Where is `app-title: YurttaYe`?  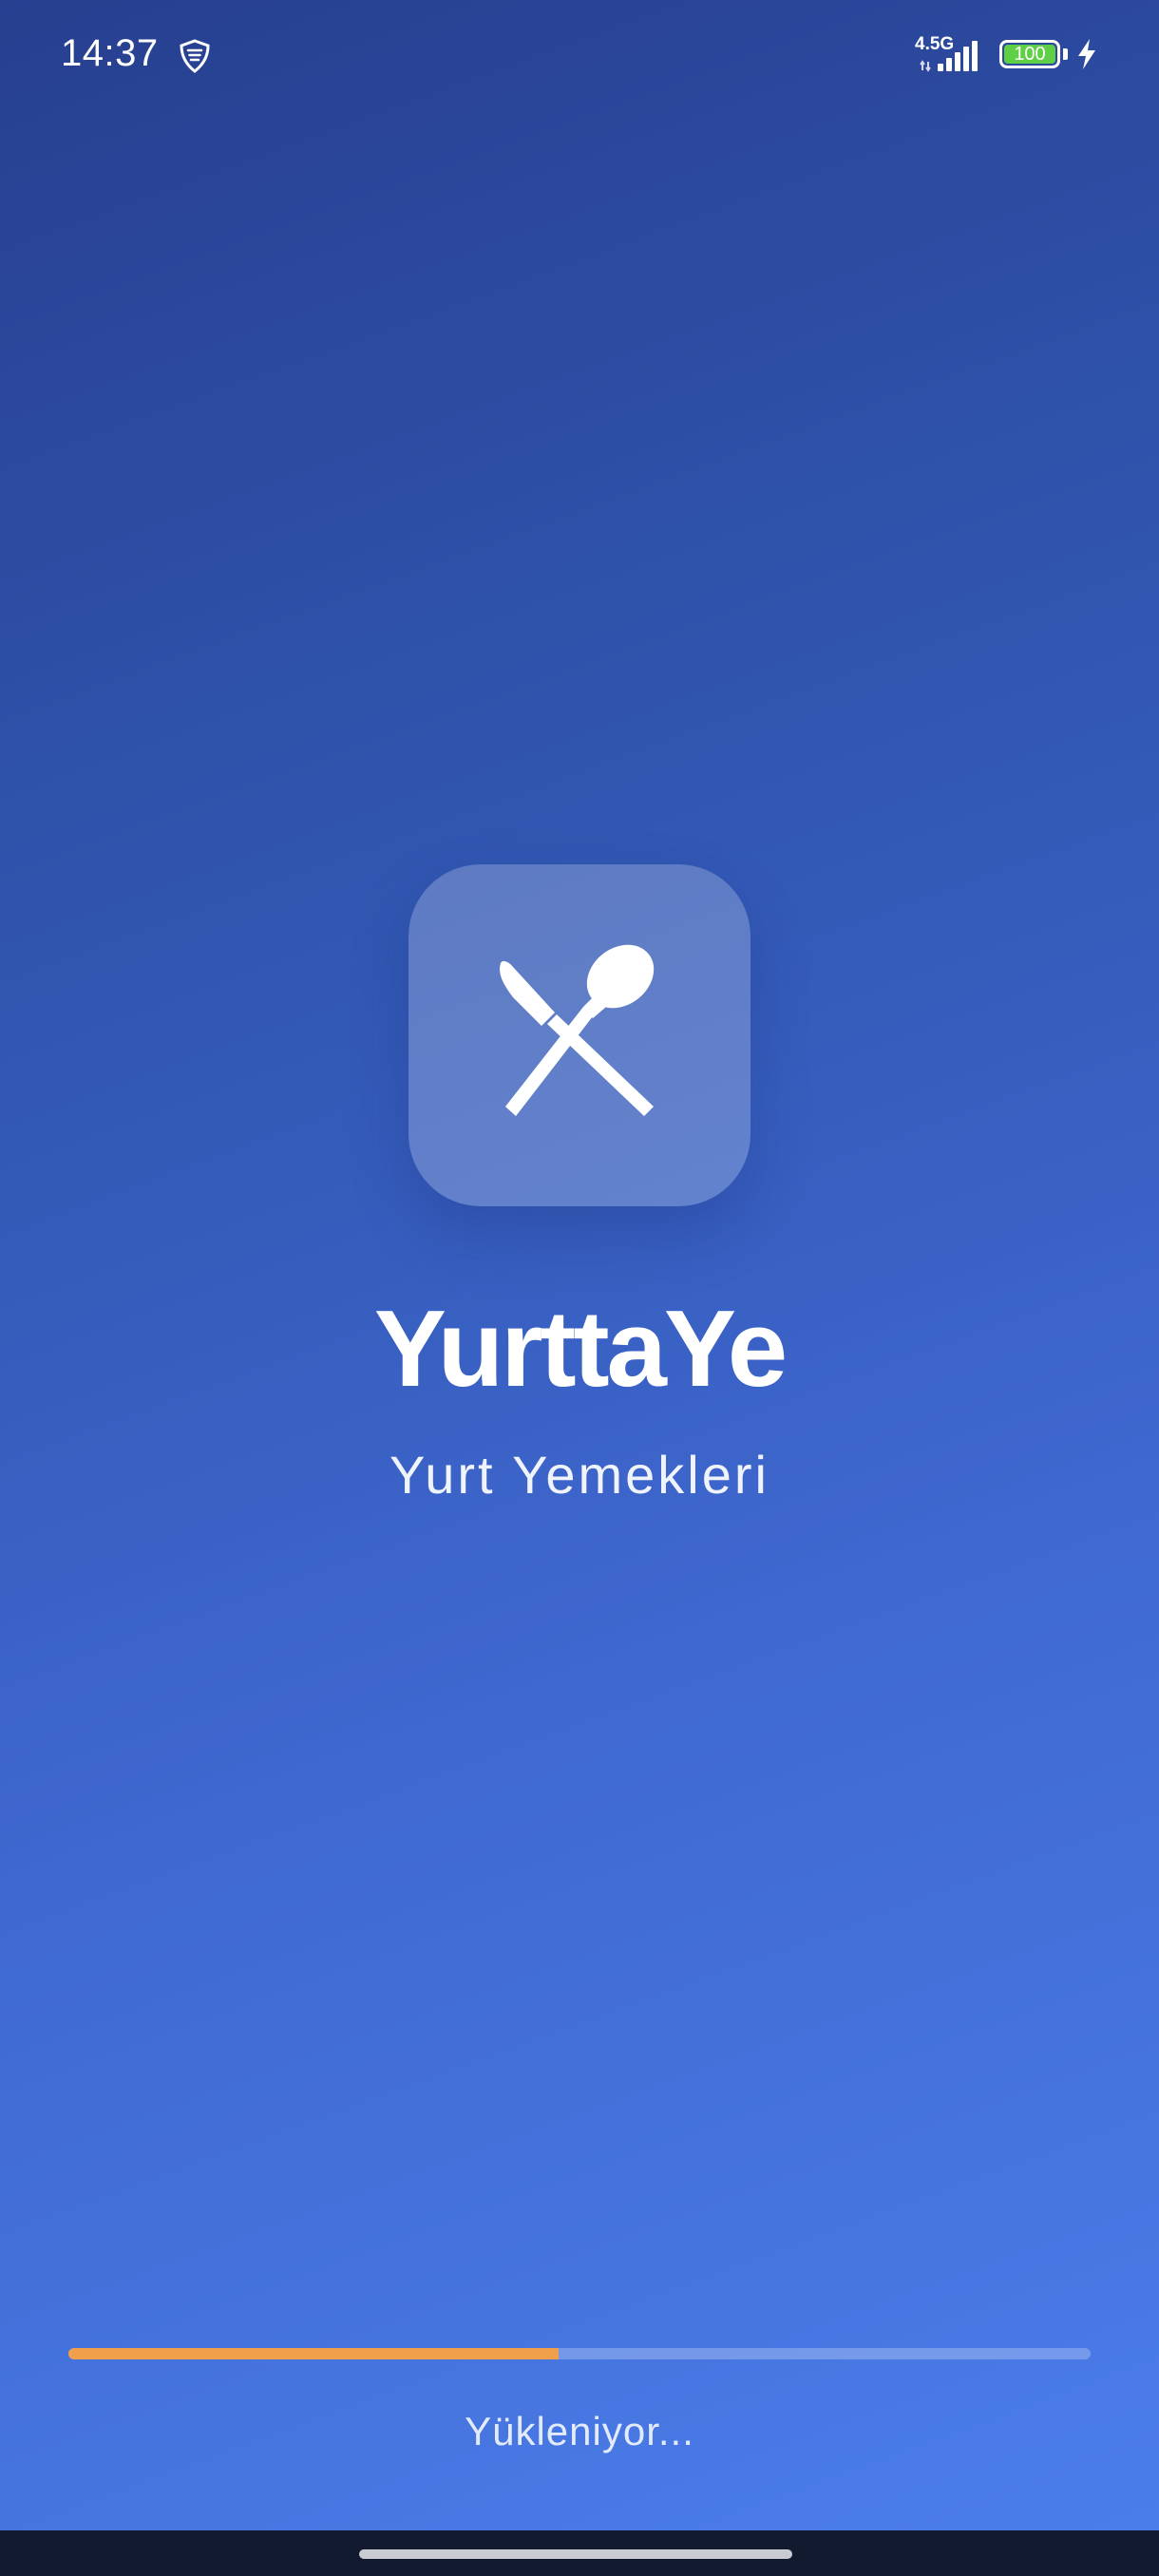
app-title: YurttaYe is located at coordinates (580, 1349).